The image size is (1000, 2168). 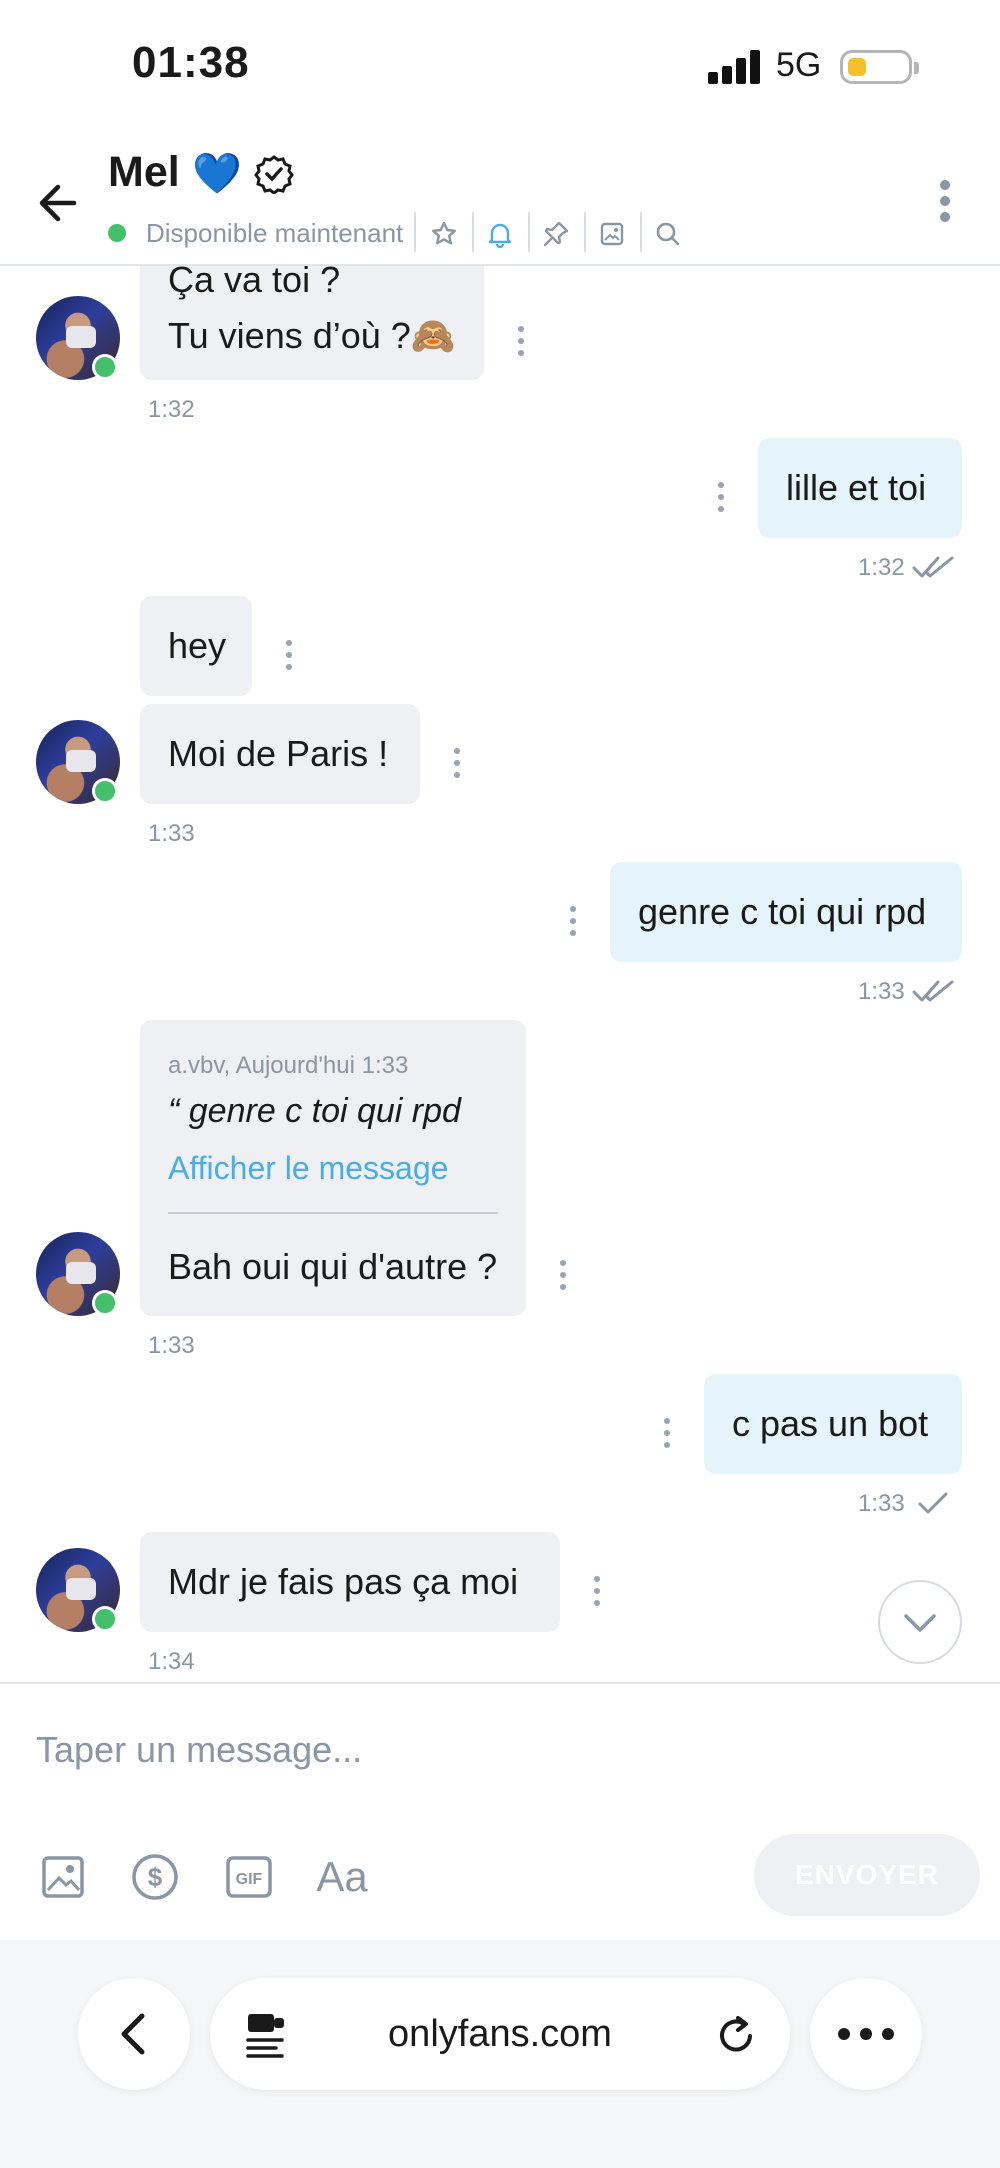 I want to click on message-bubble-incoming: Moi de Paris !, so click(x=280, y=754).